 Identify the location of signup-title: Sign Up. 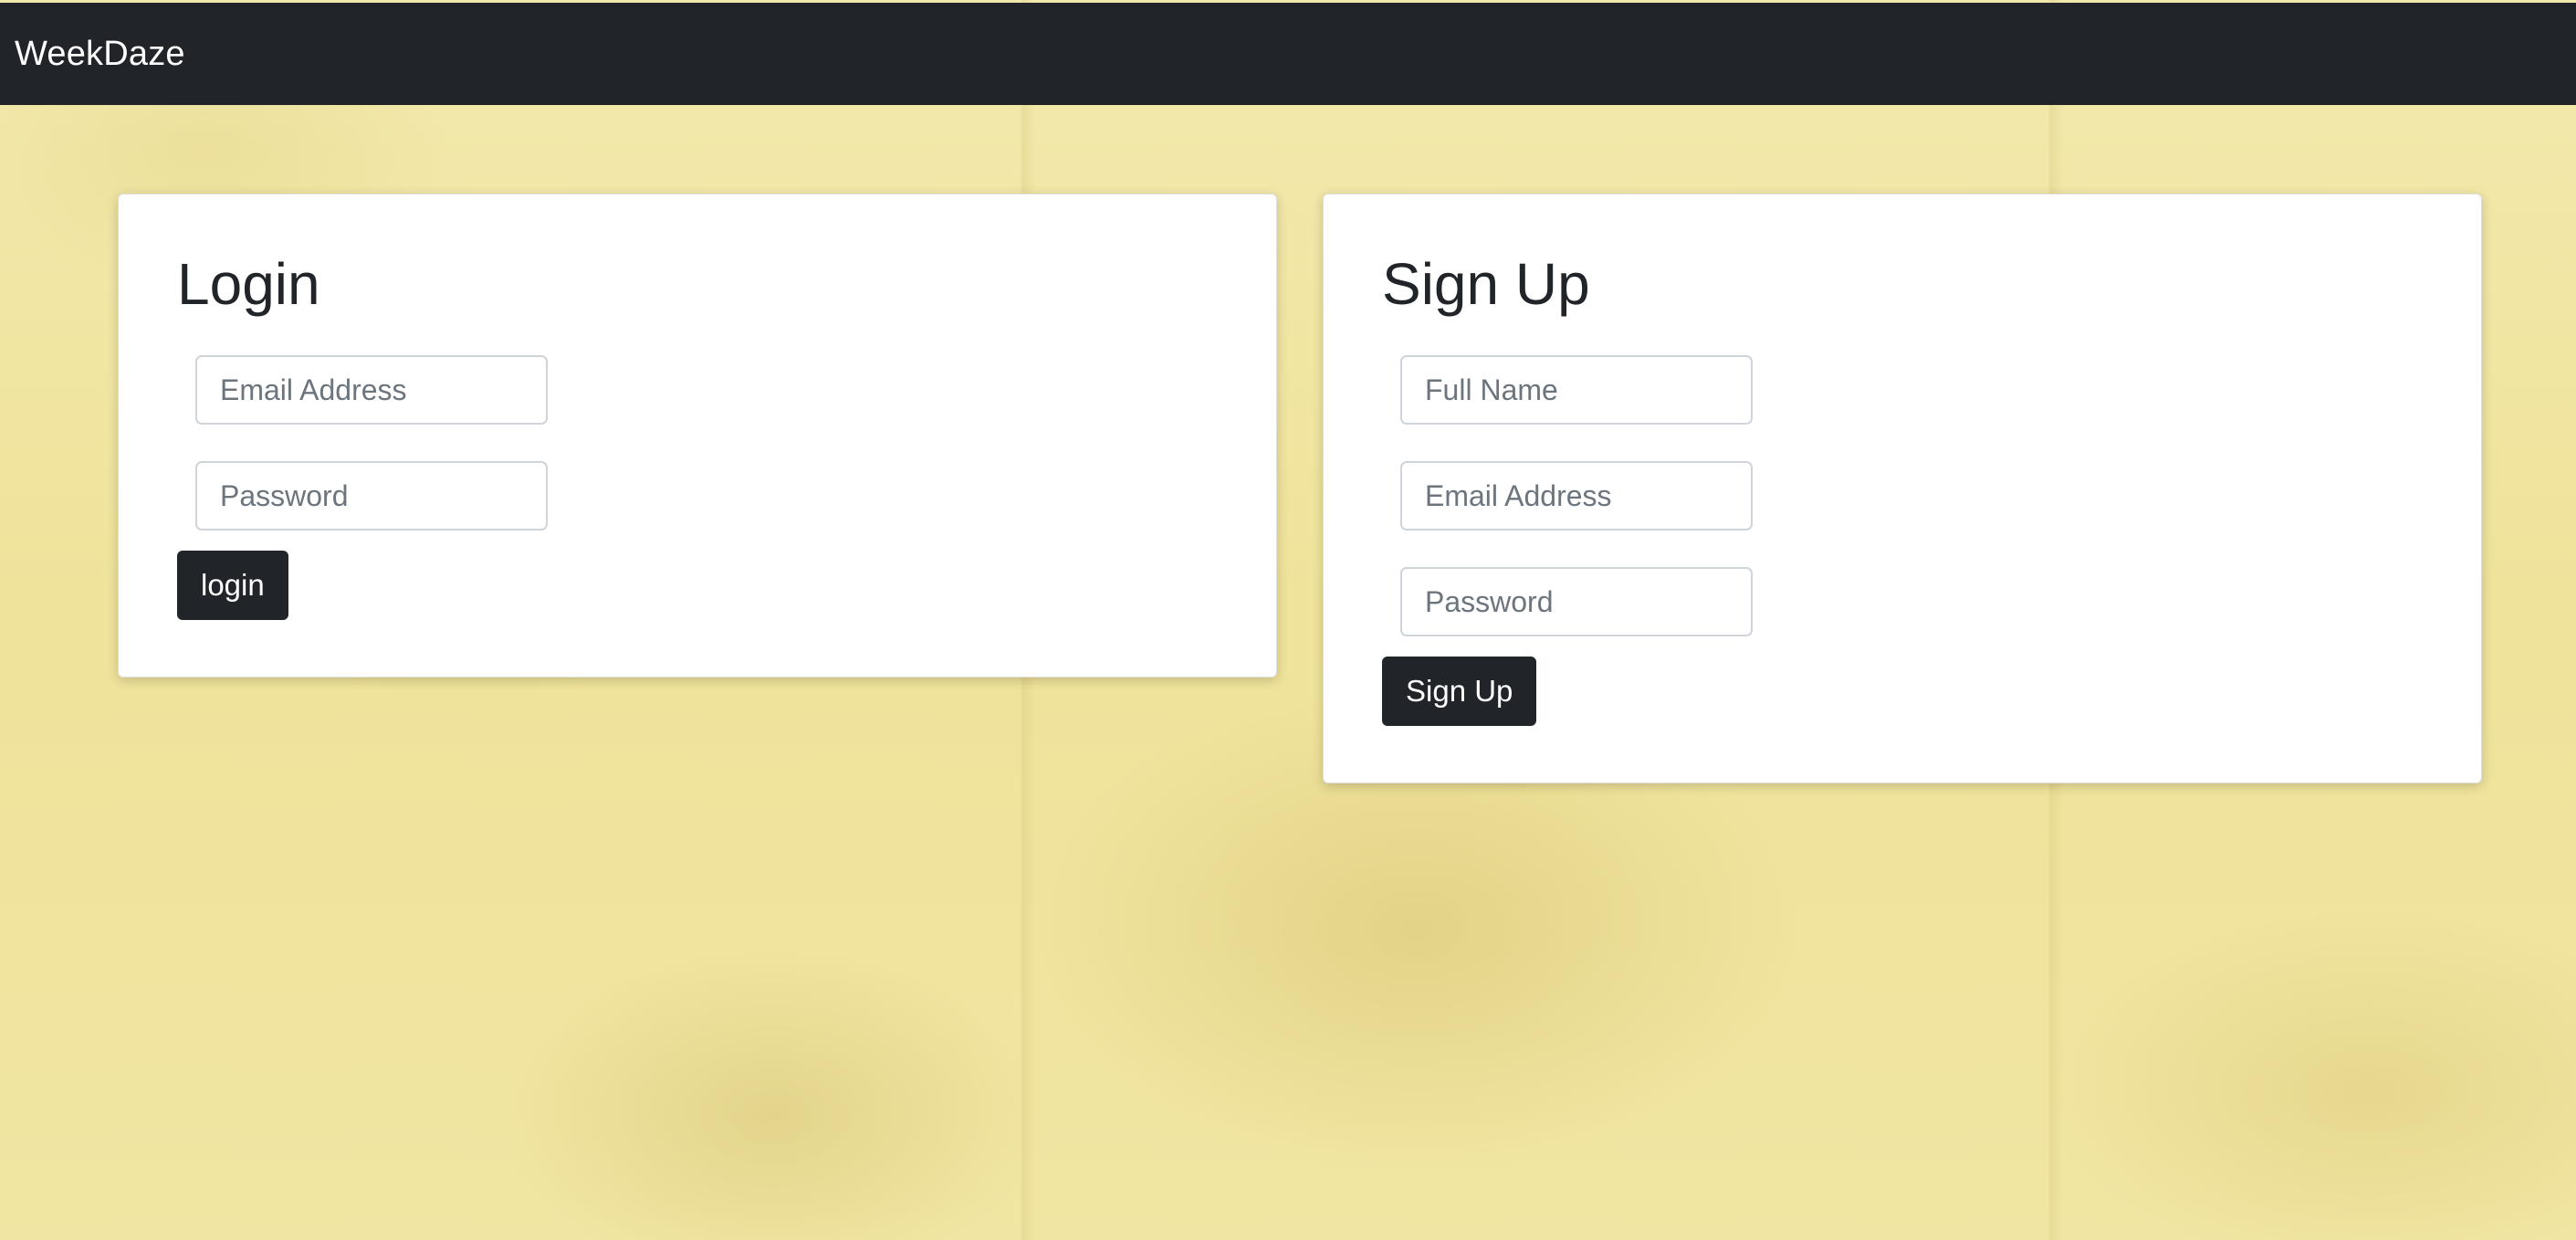
(1486, 284).